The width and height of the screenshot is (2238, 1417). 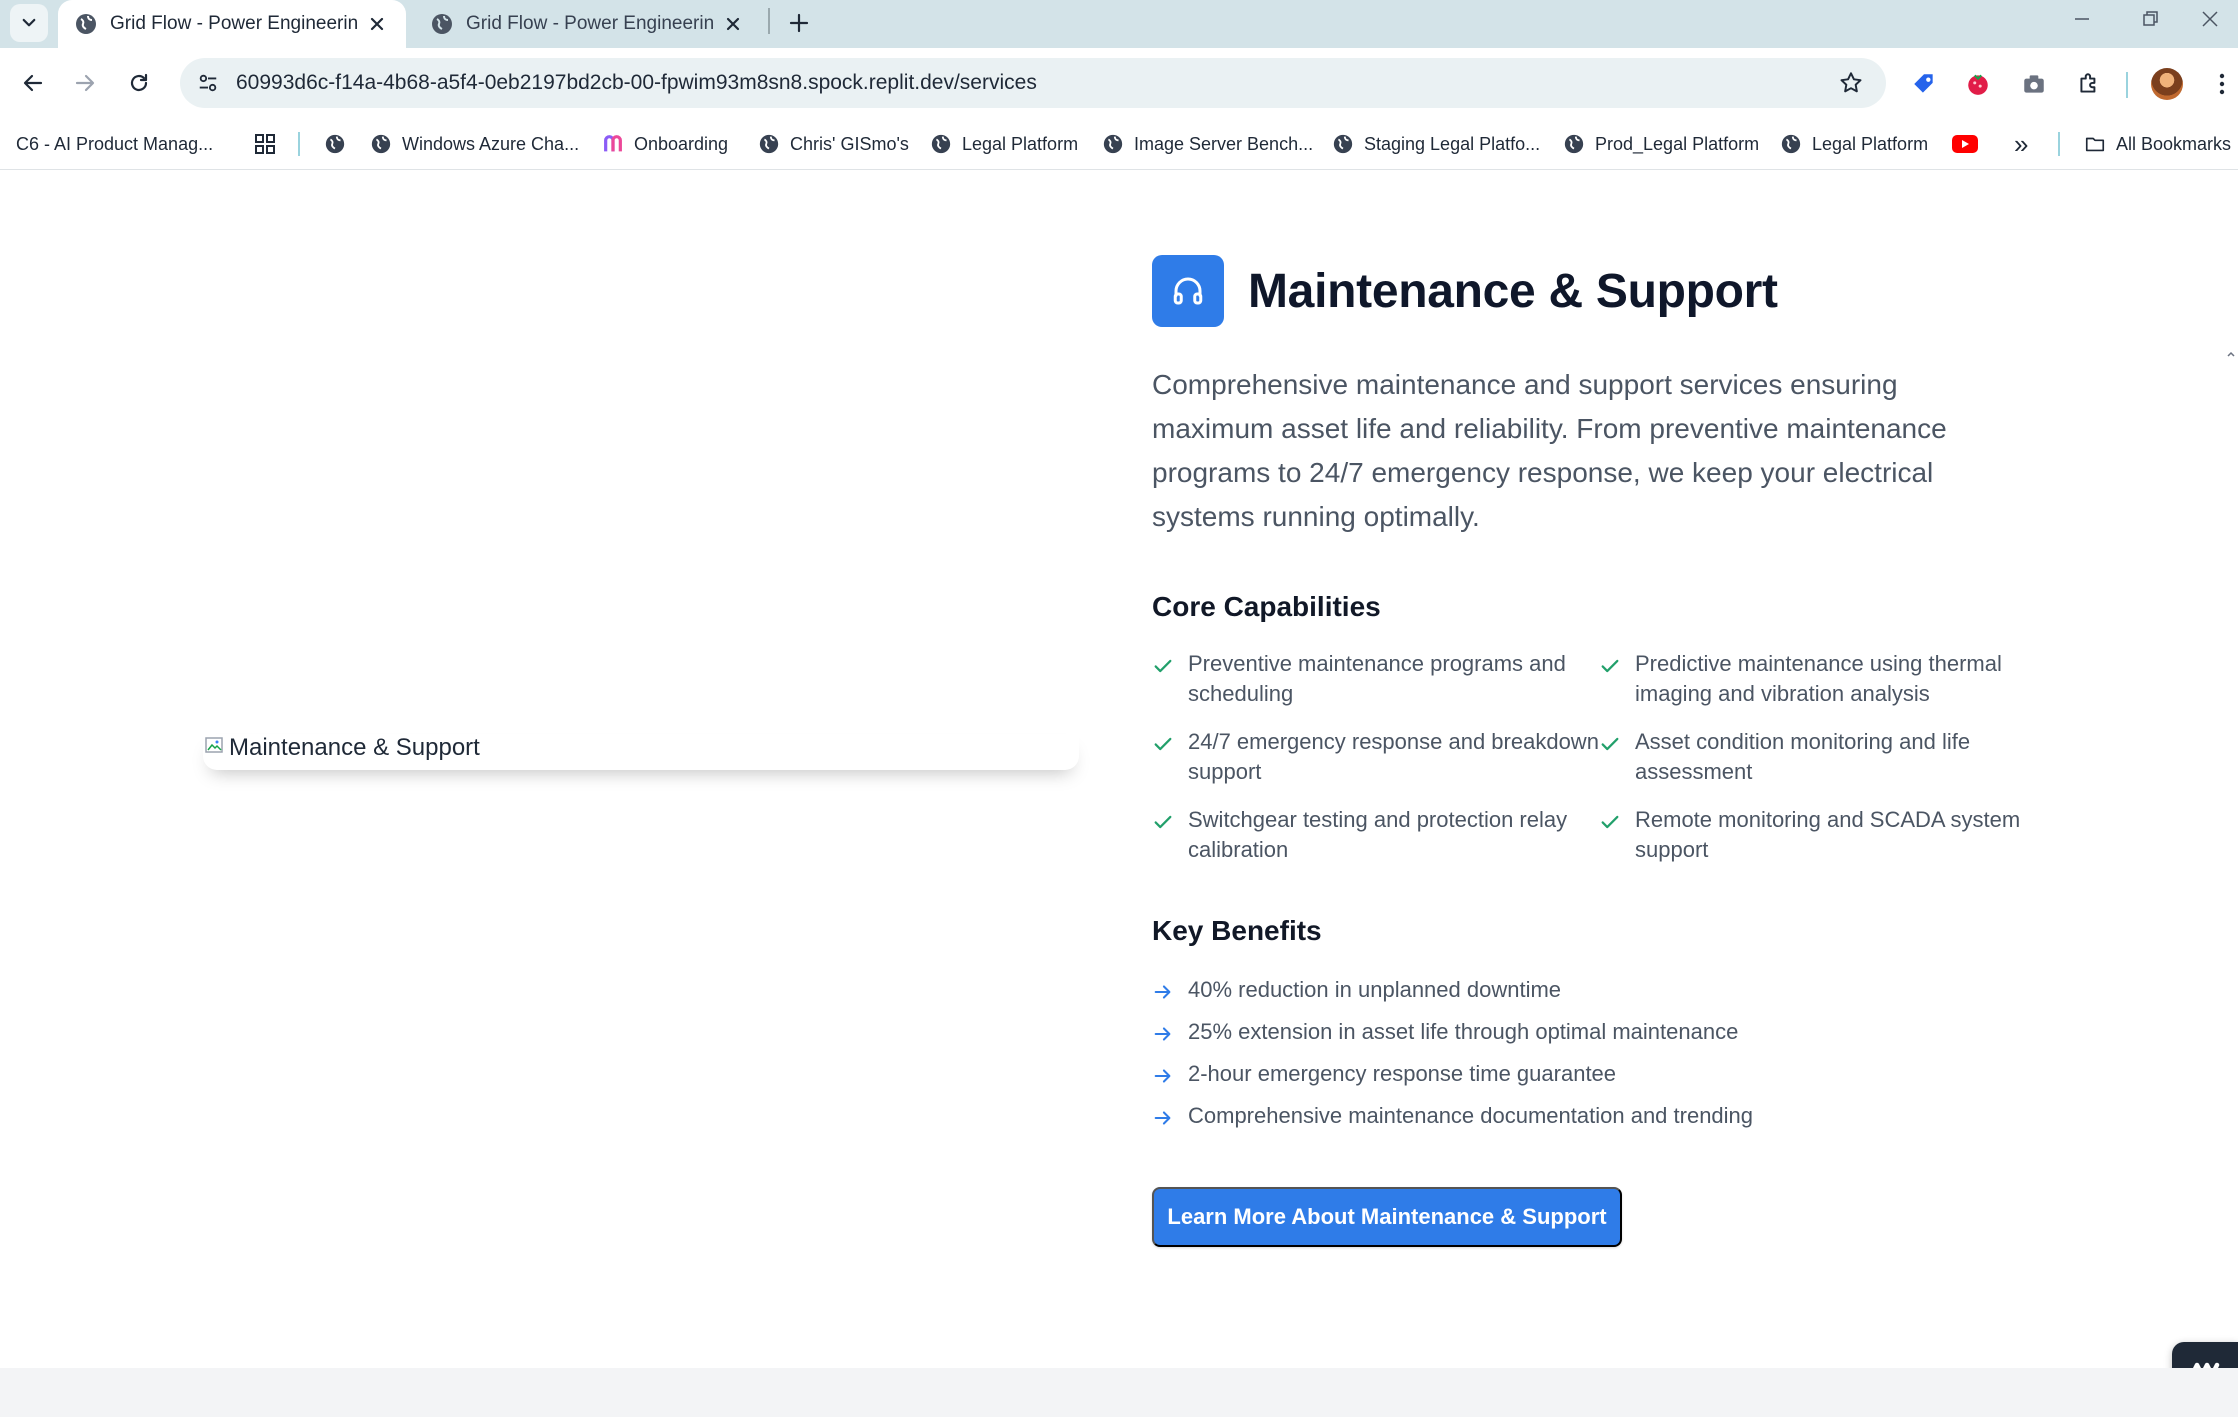 What do you see at coordinates (214, 745) in the screenshot?
I see `broken-image-icon` at bounding box center [214, 745].